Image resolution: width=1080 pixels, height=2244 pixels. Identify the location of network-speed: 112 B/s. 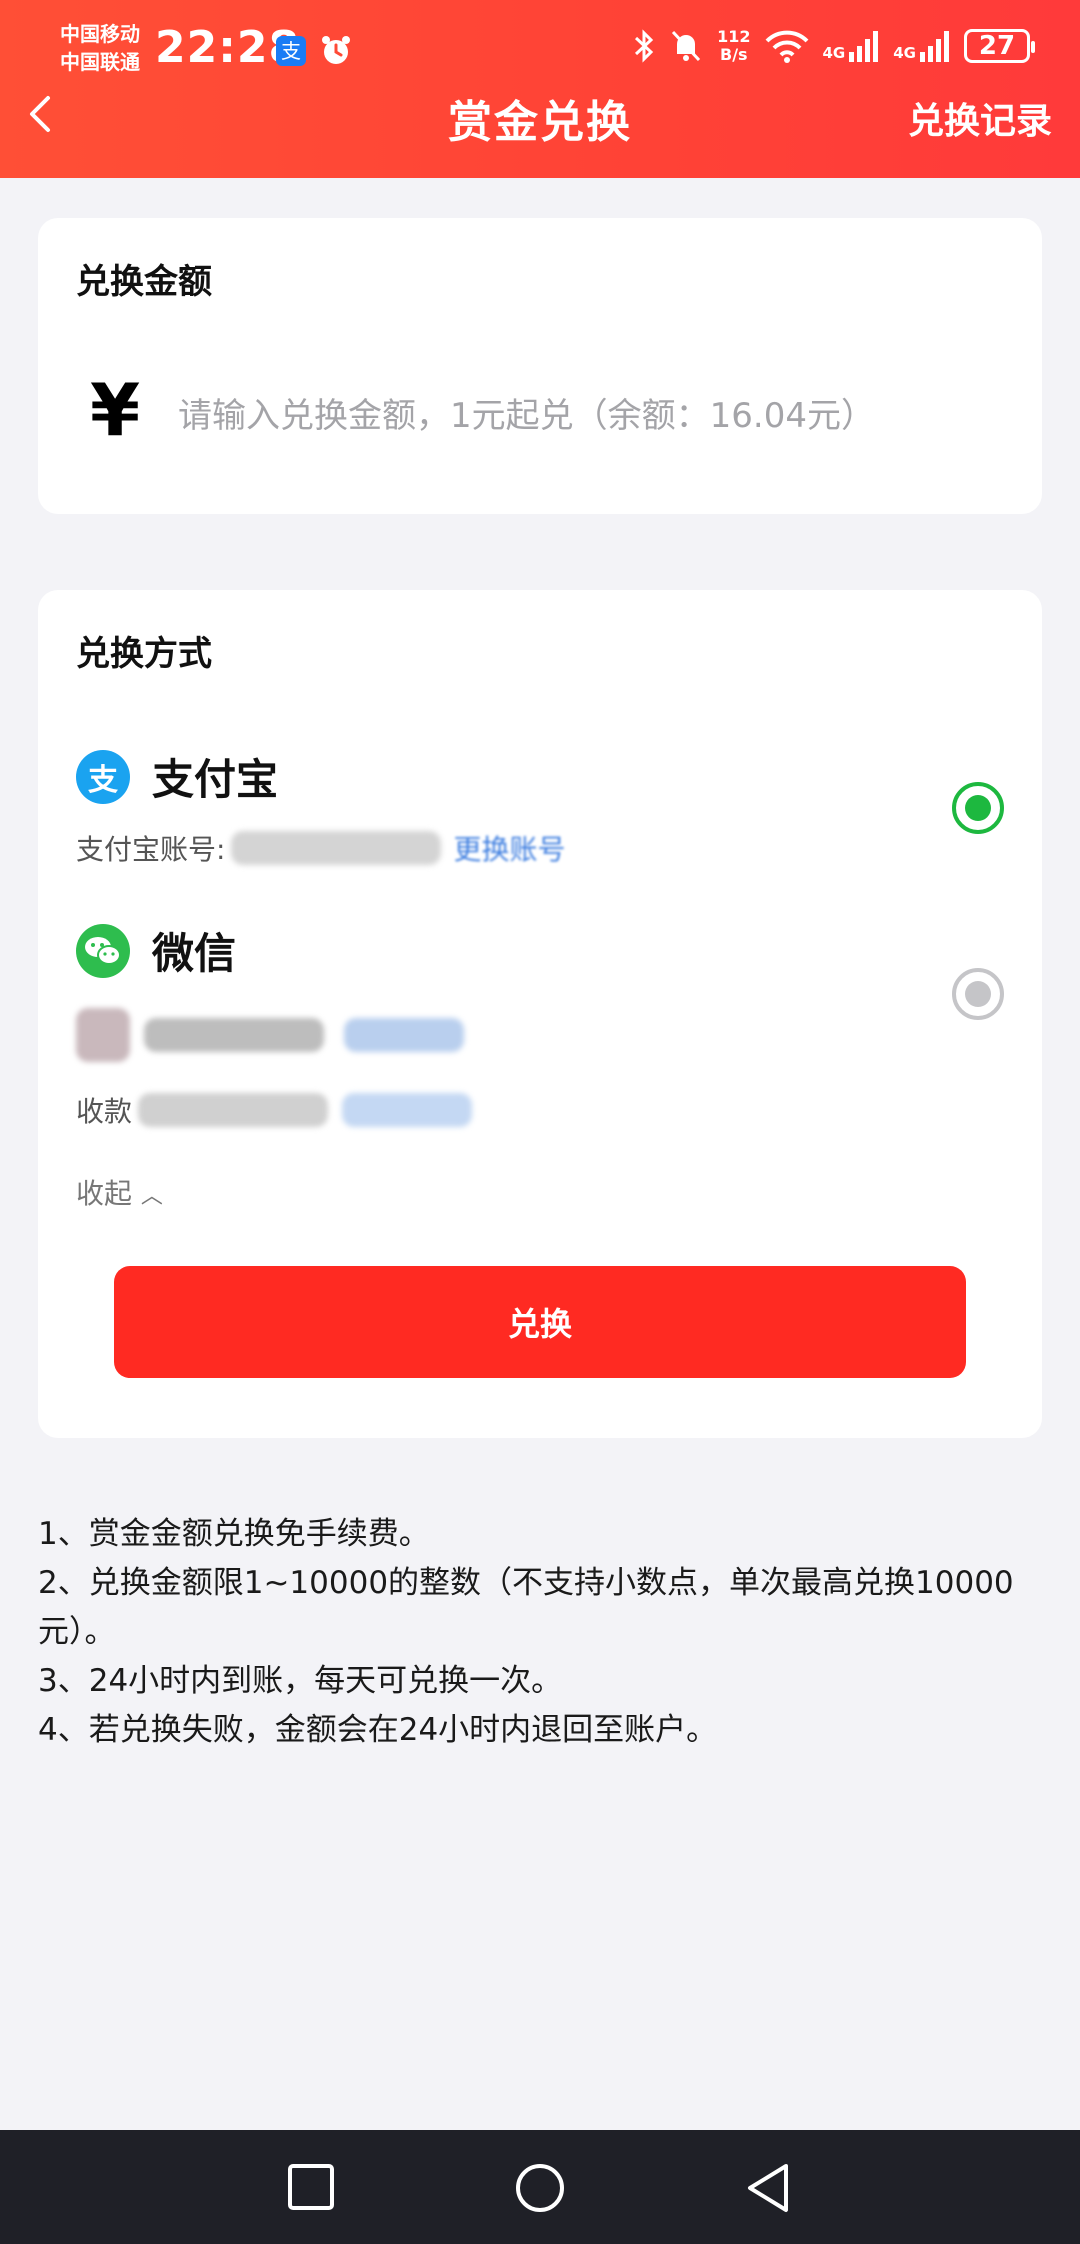
(733, 46).